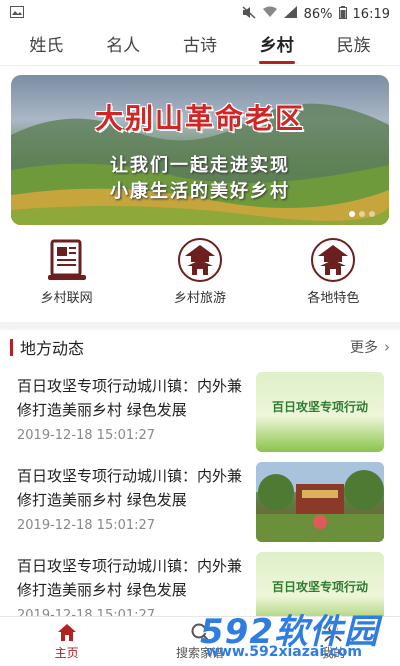  What do you see at coordinates (66, 259) in the screenshot?
I see `newspaper-icon` at bounding box center [66, 259].